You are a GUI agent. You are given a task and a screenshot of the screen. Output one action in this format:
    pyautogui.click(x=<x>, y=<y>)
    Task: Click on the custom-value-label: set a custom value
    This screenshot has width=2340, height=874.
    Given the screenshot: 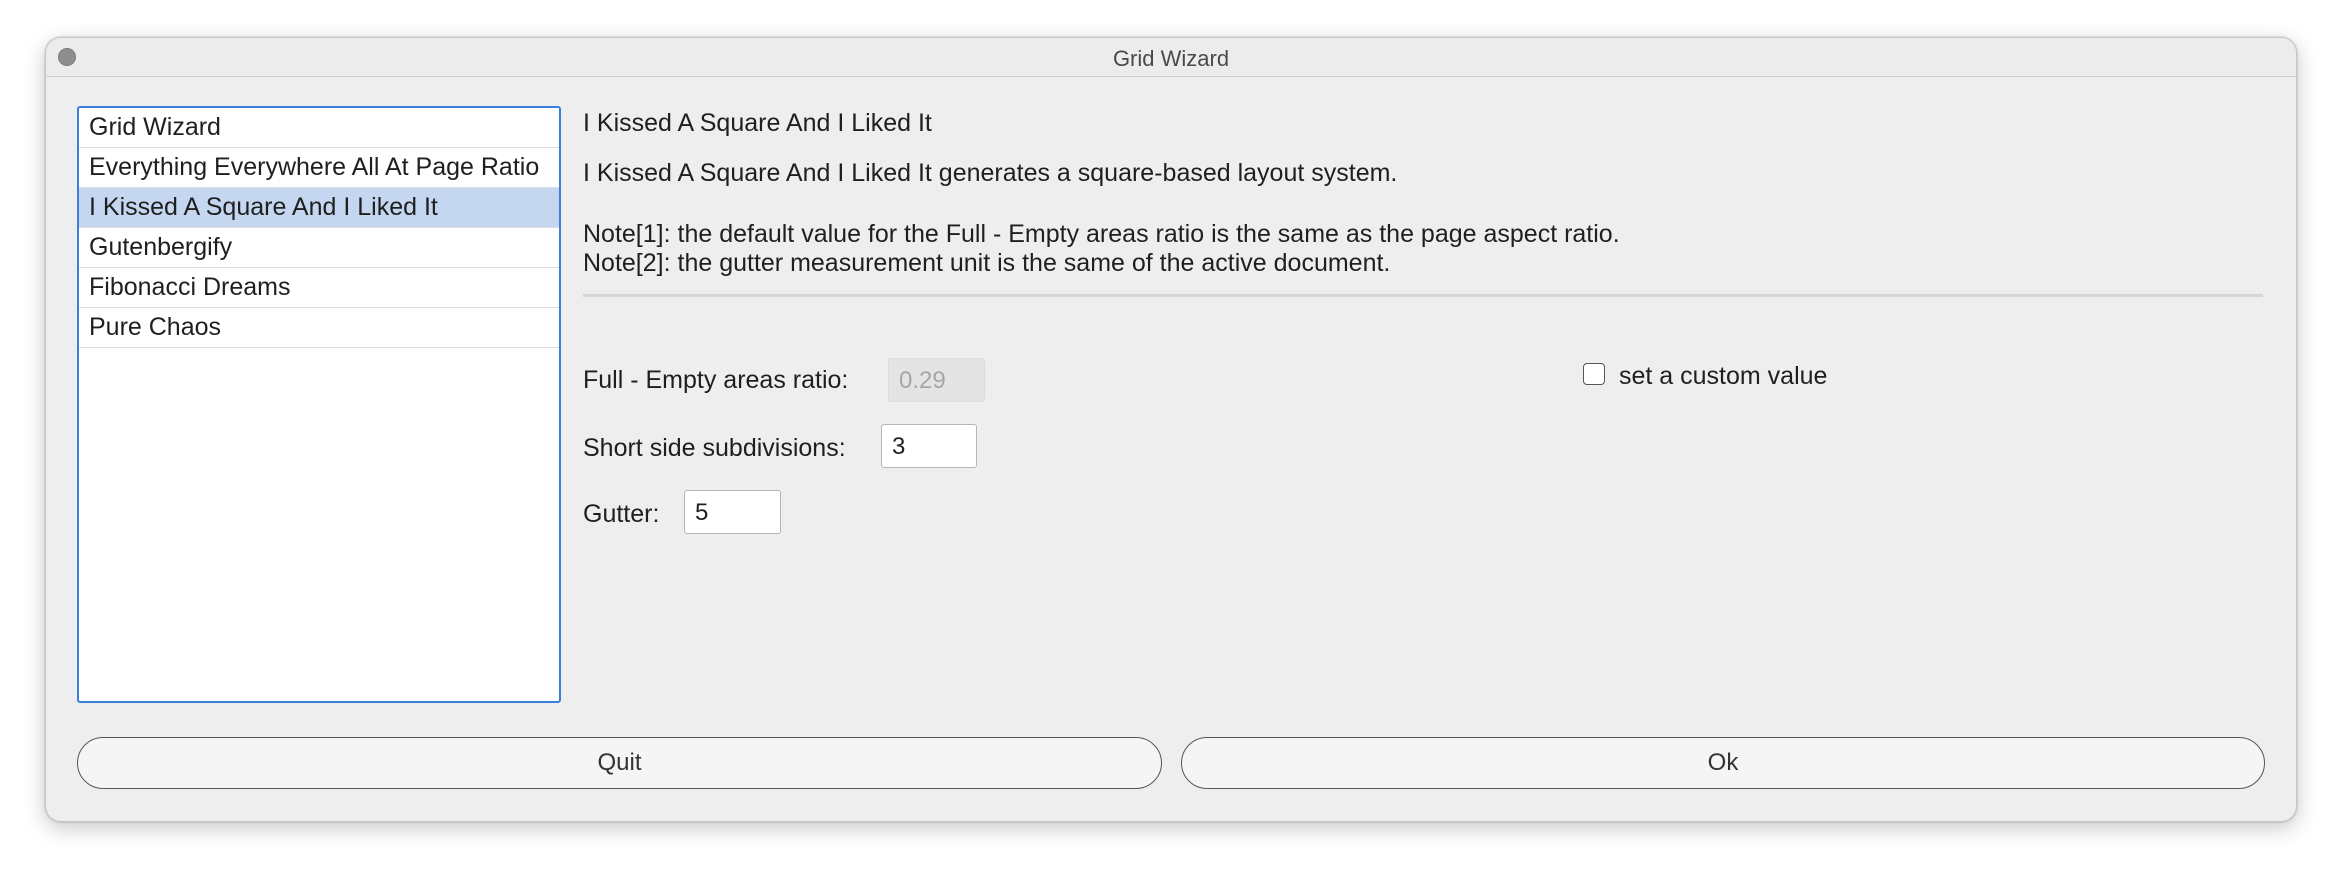 What is the action you would take?
    pyautogui.click(x=1723, y=376)
    